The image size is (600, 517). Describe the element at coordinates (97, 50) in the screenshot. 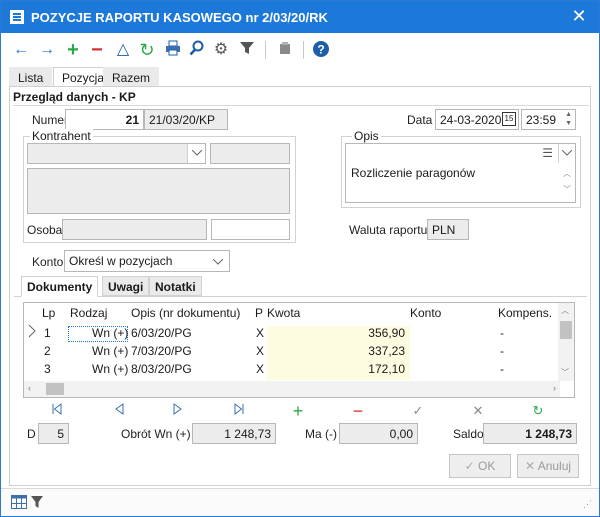

I see `minus-icon: −` at that location.